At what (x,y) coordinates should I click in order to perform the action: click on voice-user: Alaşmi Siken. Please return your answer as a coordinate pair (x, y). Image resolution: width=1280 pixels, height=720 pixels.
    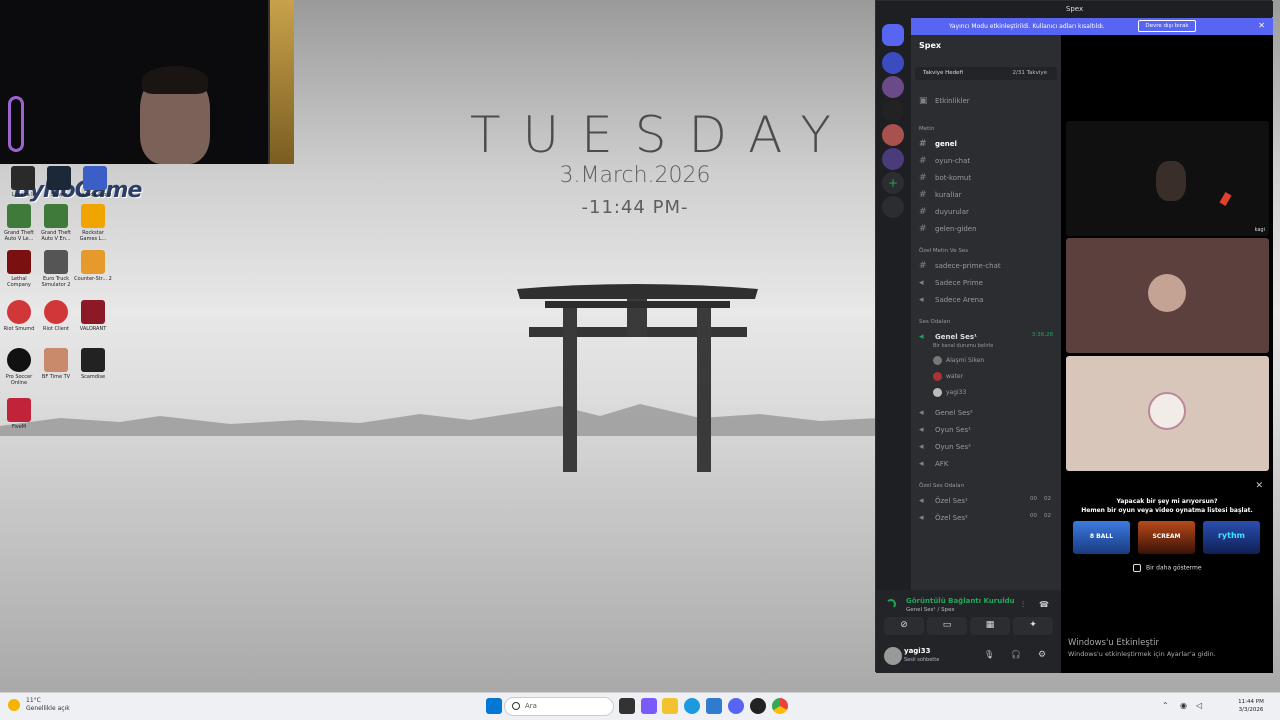
    Looking at the image, I should click on (958, 360).